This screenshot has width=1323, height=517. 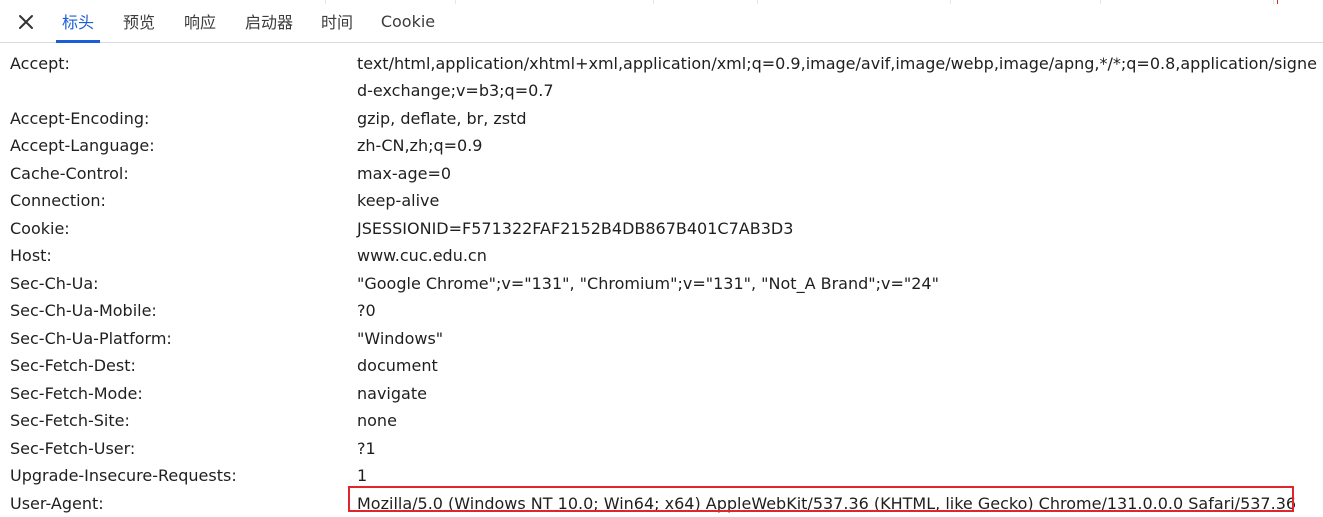 What do you see at coordinates (821, 499) in the screenshot?
I see `user-agent-highlight-box` at bounding box center [821, 499].